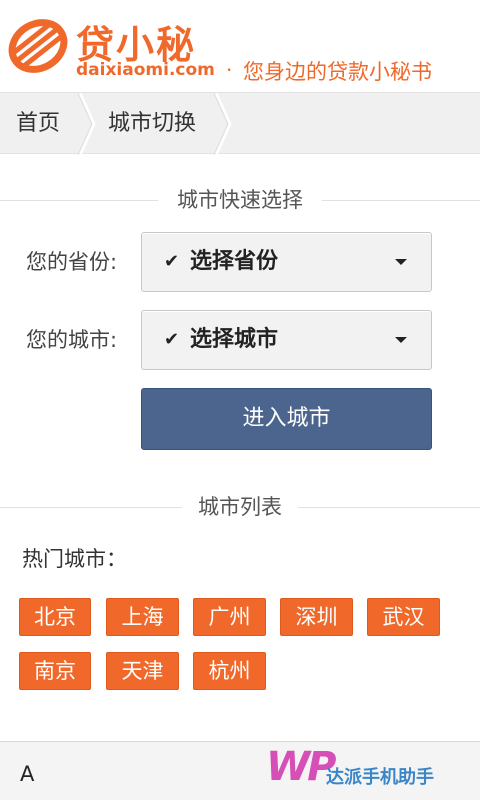 This screenshot has height=800, width=480. I want to click on city-tag-shenzhen: 深圳, so click(316, 617).